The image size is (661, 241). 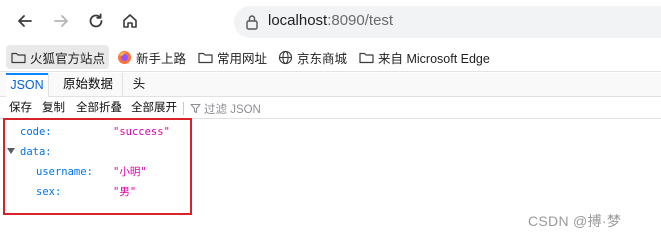 I want to click on filter-placeholder: 过滤 JSON, so click(x=232, y=109).